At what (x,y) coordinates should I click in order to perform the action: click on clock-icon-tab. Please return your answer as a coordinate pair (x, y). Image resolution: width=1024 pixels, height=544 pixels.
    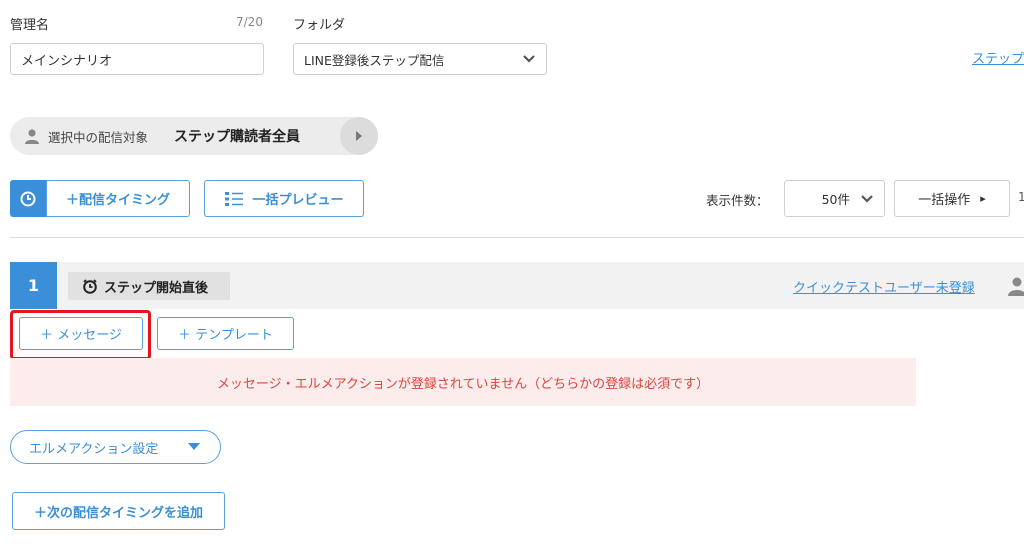
    Looking at the image, I should click on (28, 198).